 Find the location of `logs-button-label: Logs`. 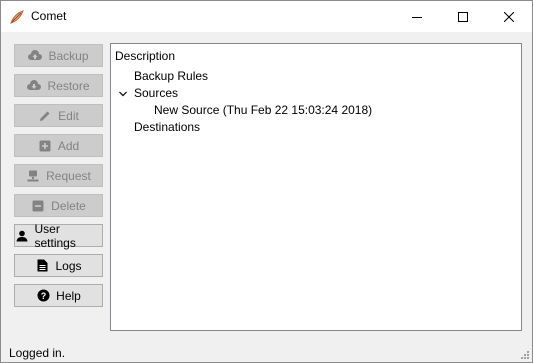

logs-button-label: Logs is located at coordinates (68, 265).